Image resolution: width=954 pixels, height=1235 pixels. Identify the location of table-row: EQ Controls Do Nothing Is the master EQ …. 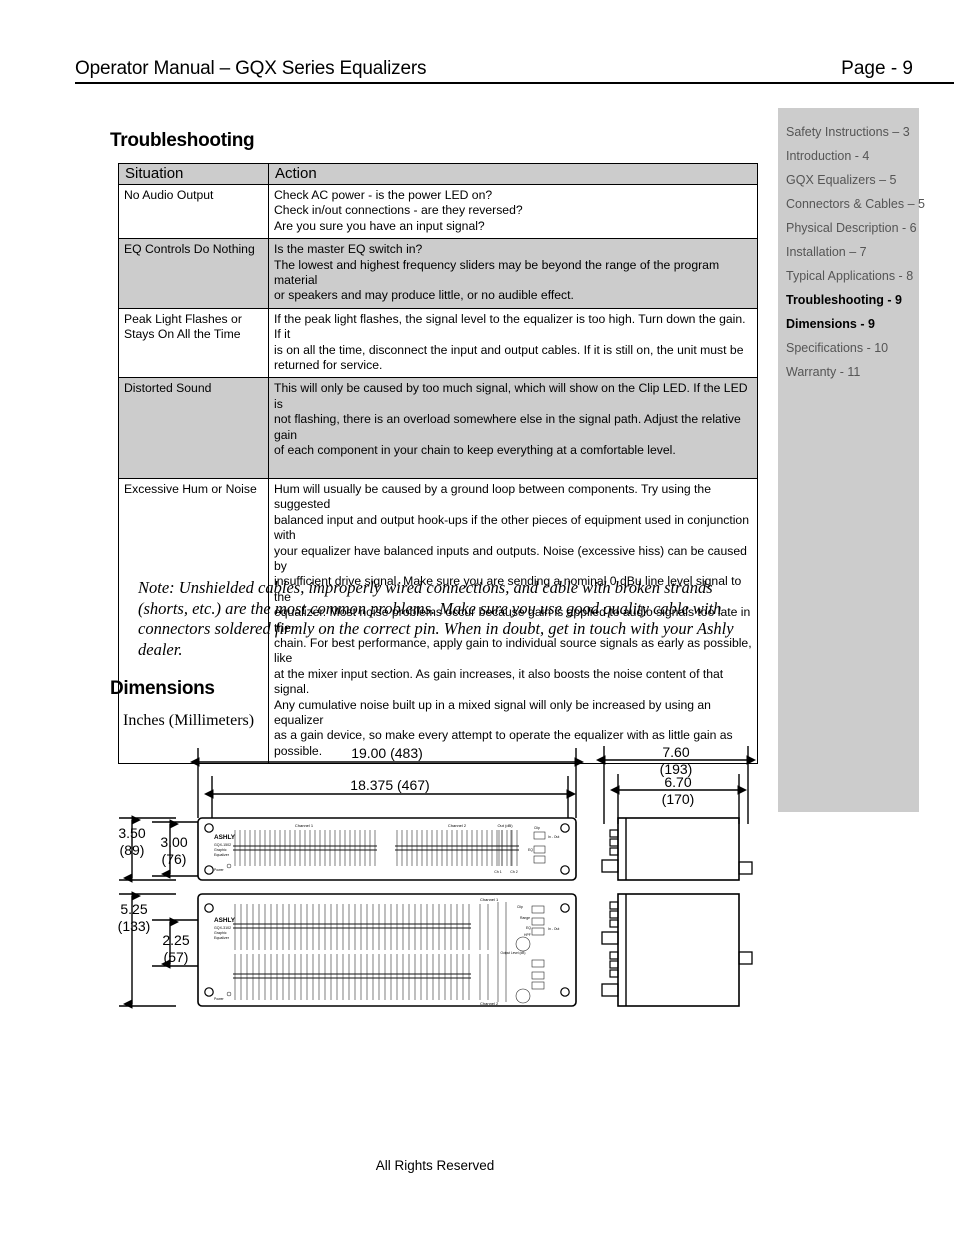
(438, 273).